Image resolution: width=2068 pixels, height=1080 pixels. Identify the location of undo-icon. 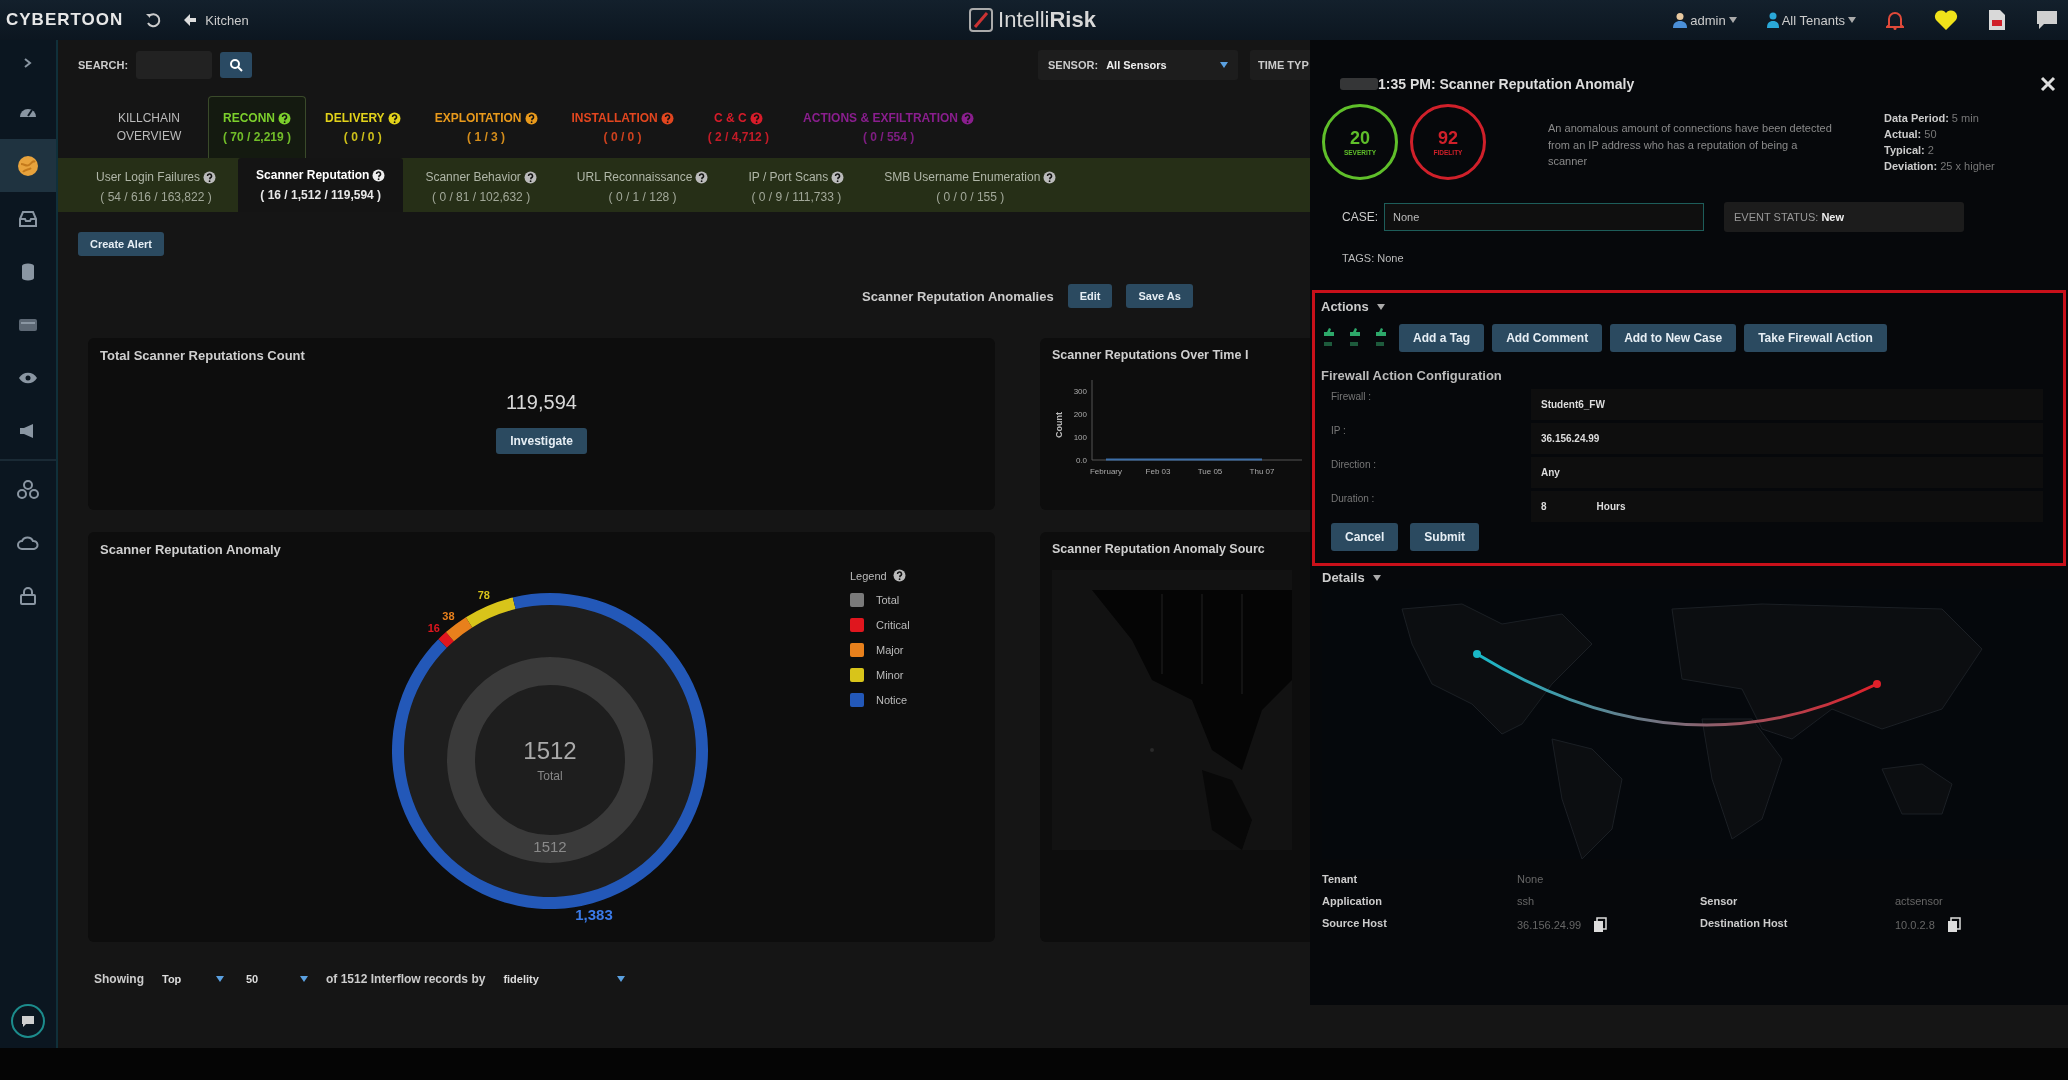
(153, 20).